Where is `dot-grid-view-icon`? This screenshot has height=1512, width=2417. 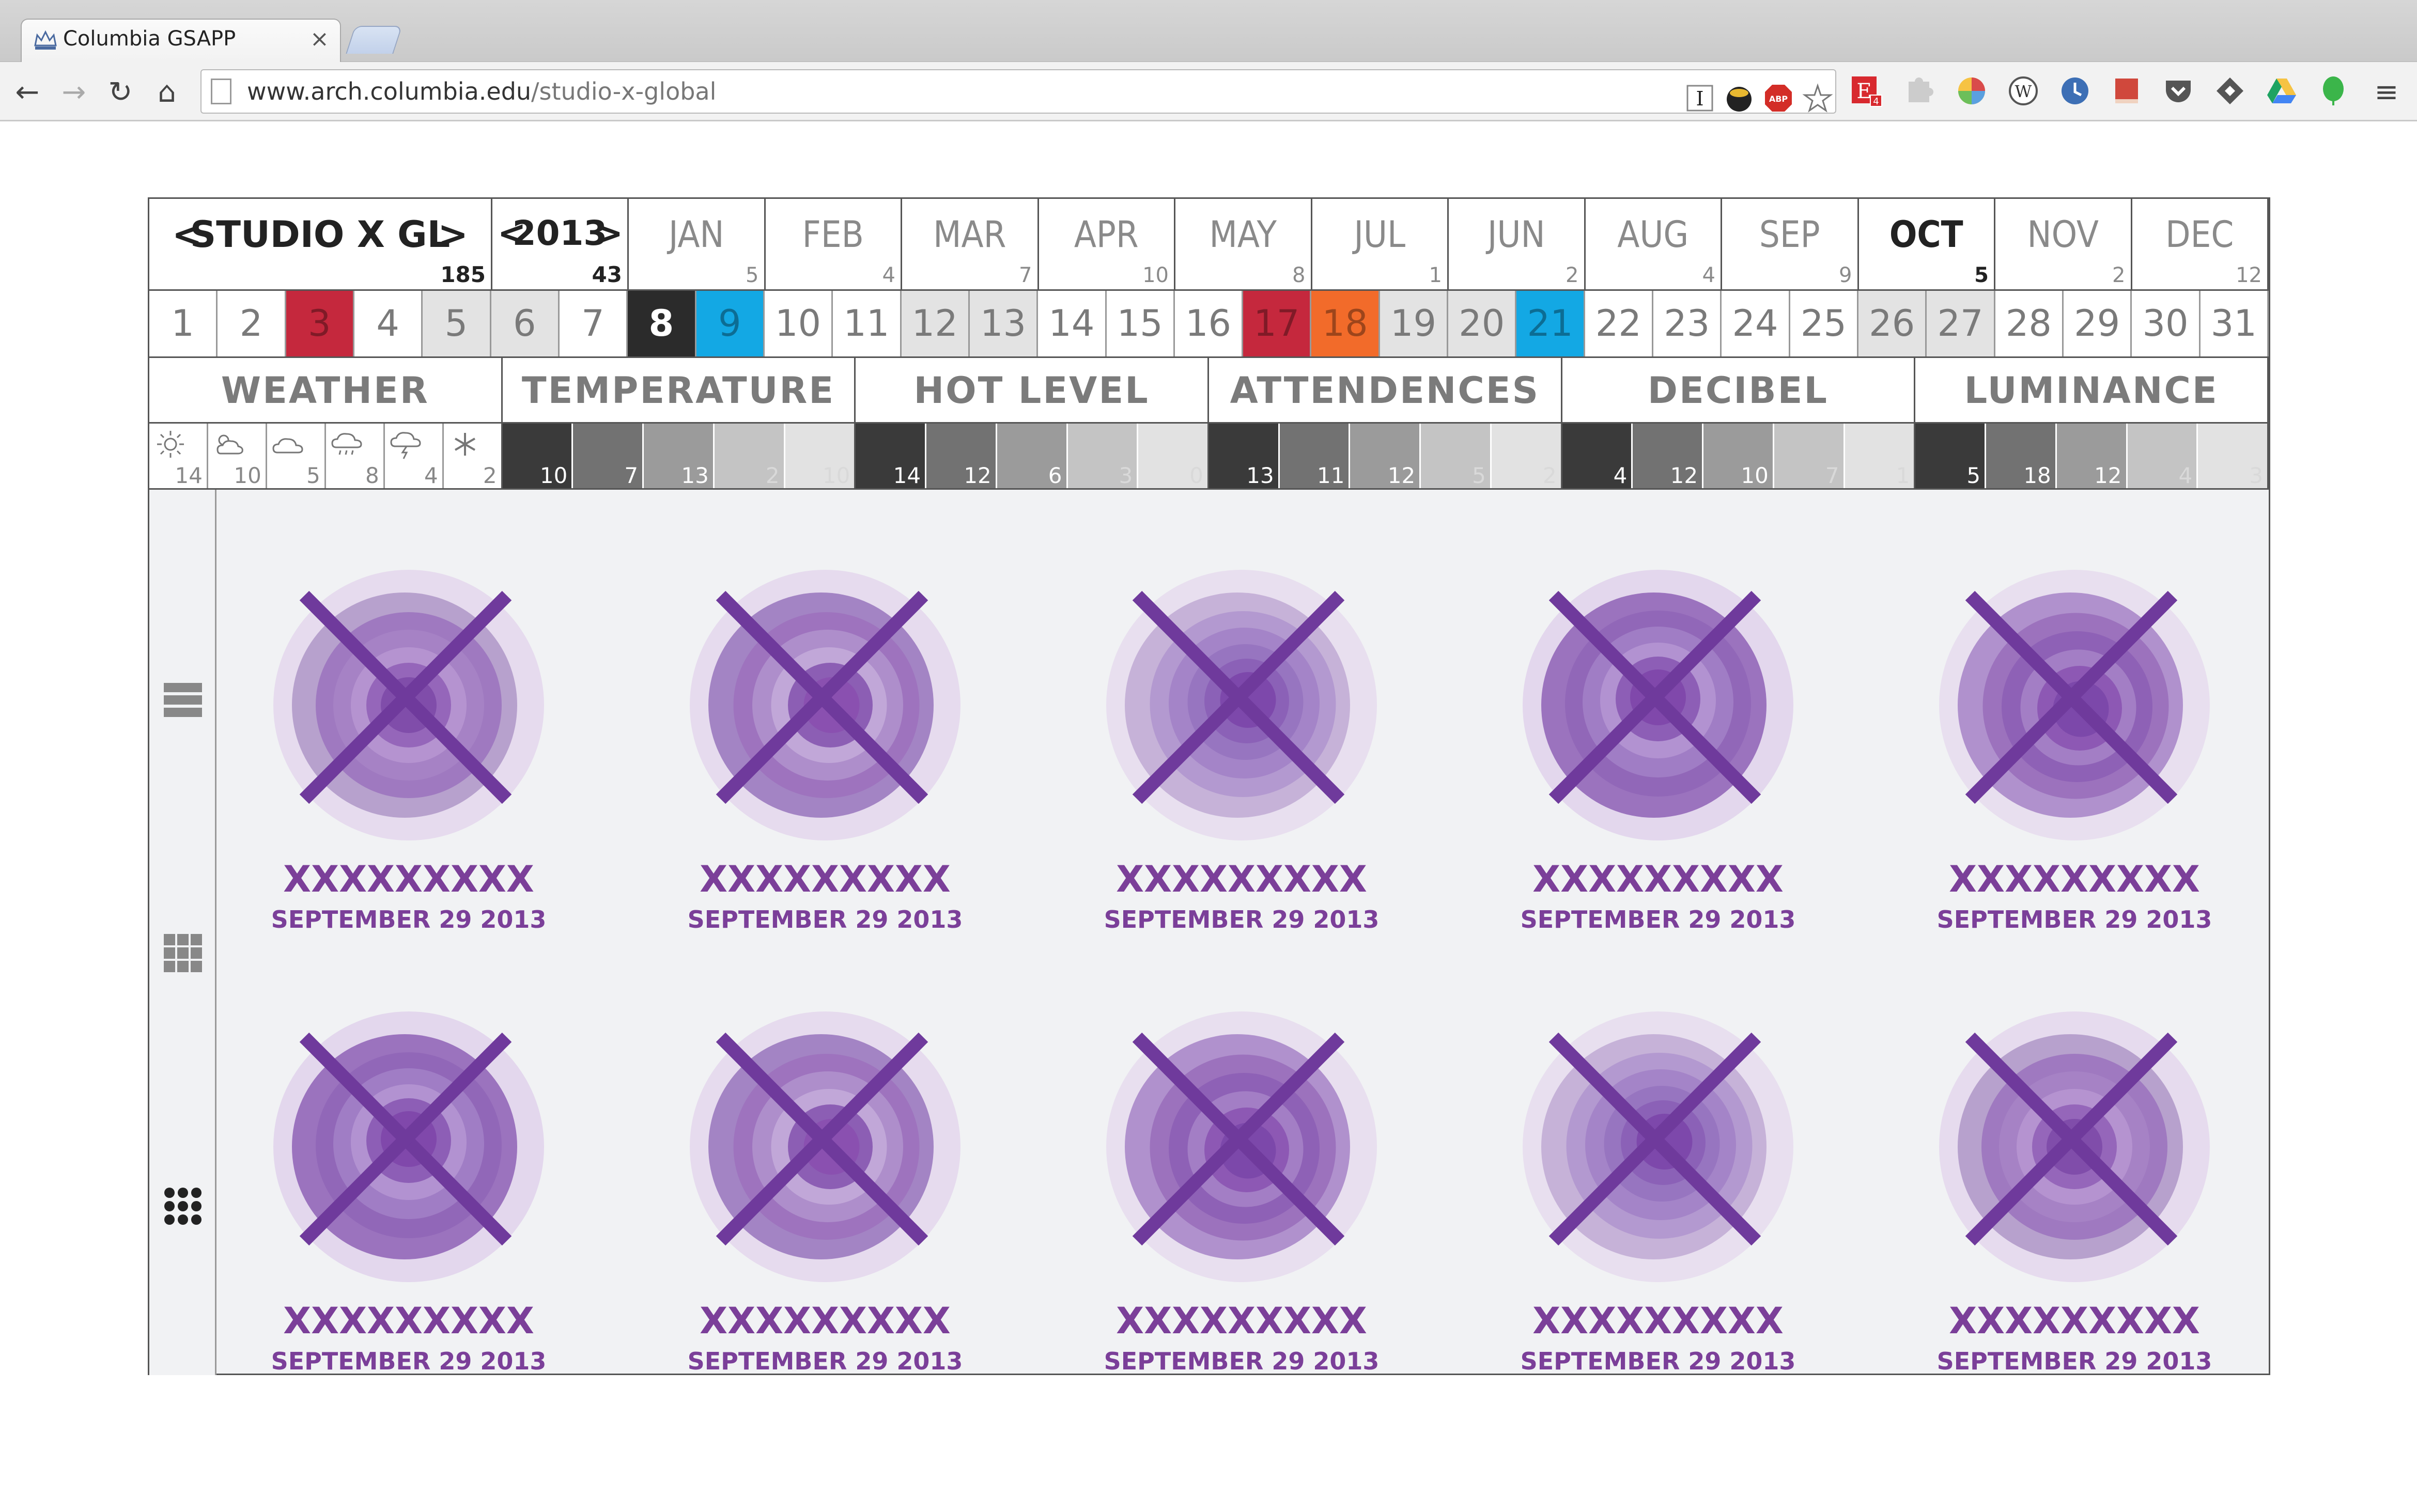 dot-grid-view-icon is located at coordinates (183, 1206).